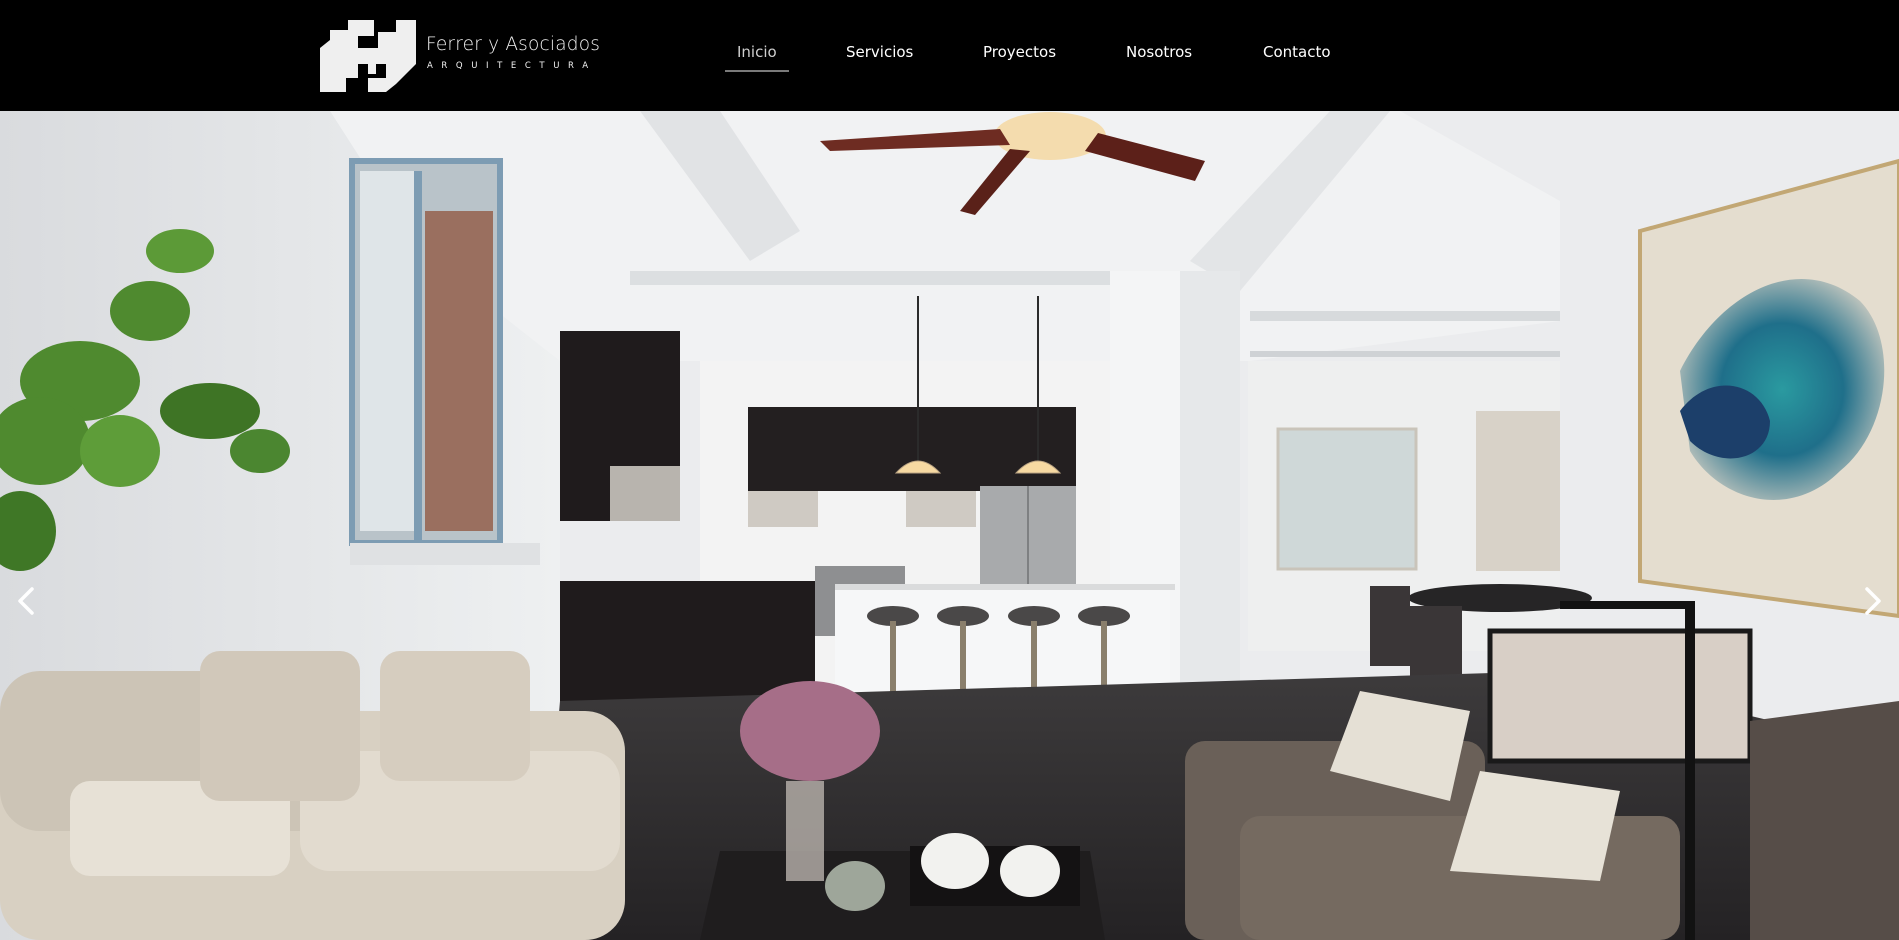 The image size is (1899, 940). What do you see at coordinates (512, 66) in the screenshot?
I see `brand-subtitle: ARQUITECTURA` at bounding box center [512, 66].